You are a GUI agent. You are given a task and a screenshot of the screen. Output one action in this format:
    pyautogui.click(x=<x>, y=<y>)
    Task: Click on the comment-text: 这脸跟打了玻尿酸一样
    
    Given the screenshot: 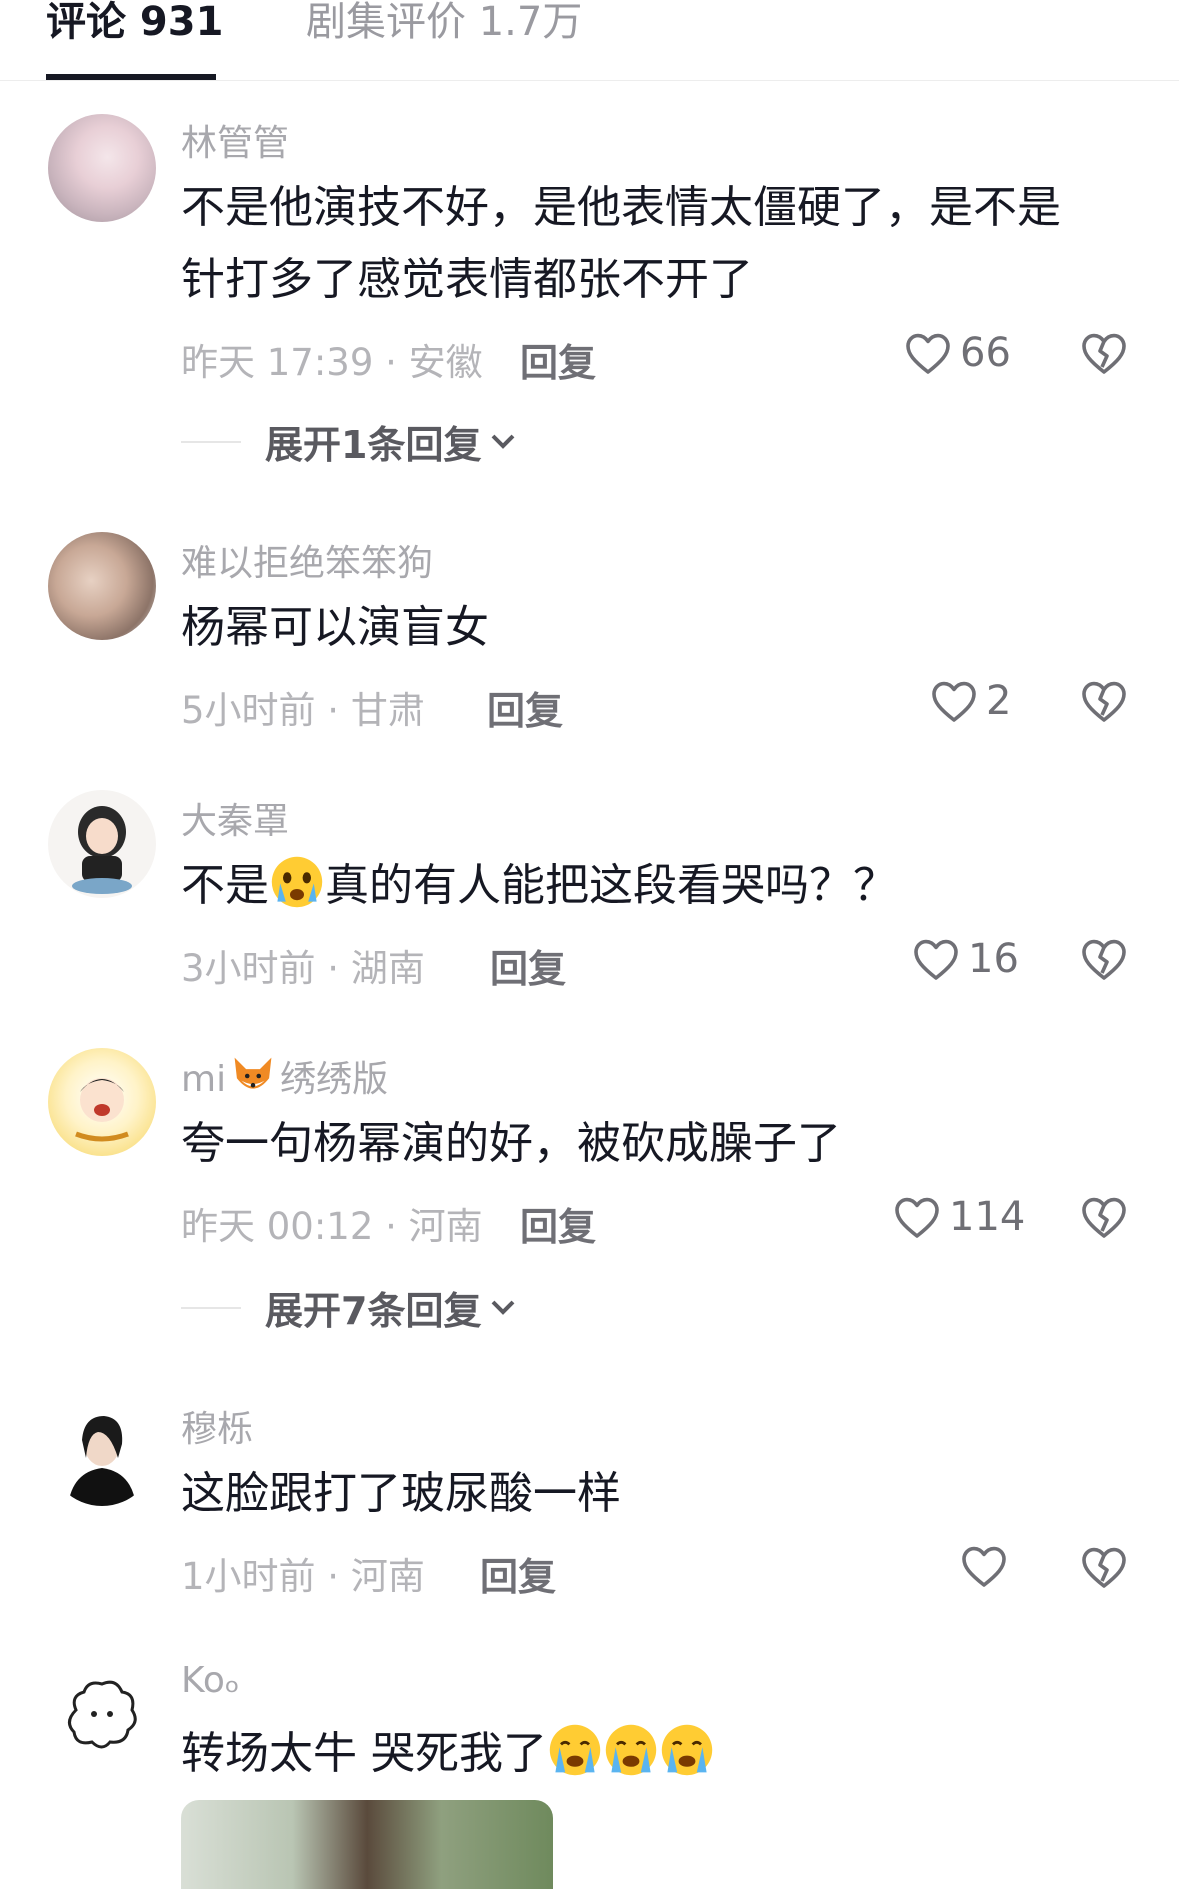 What is the action you would take?
    pyautogui.click(x=401, y=1493)
    